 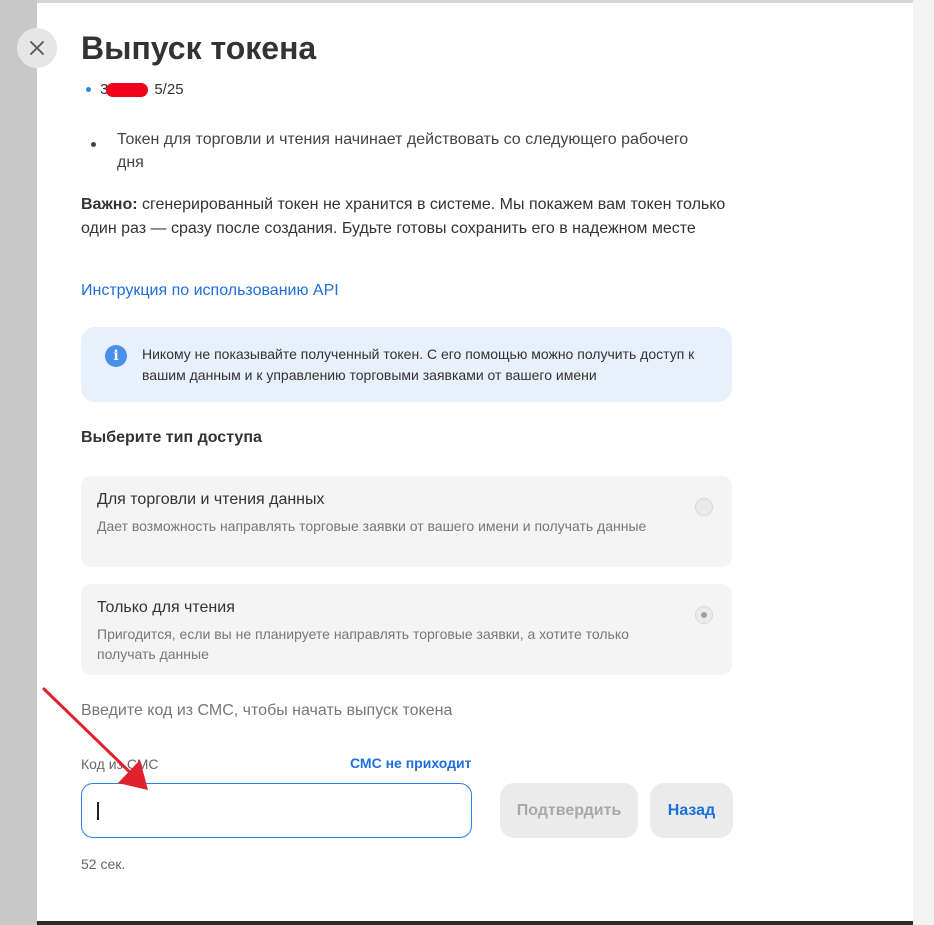 What do you see at coordinates (210, 291) in the screenshot?
I see `api-instructions-link: Инструкция по использованию API` at bounding box center [210, 291].